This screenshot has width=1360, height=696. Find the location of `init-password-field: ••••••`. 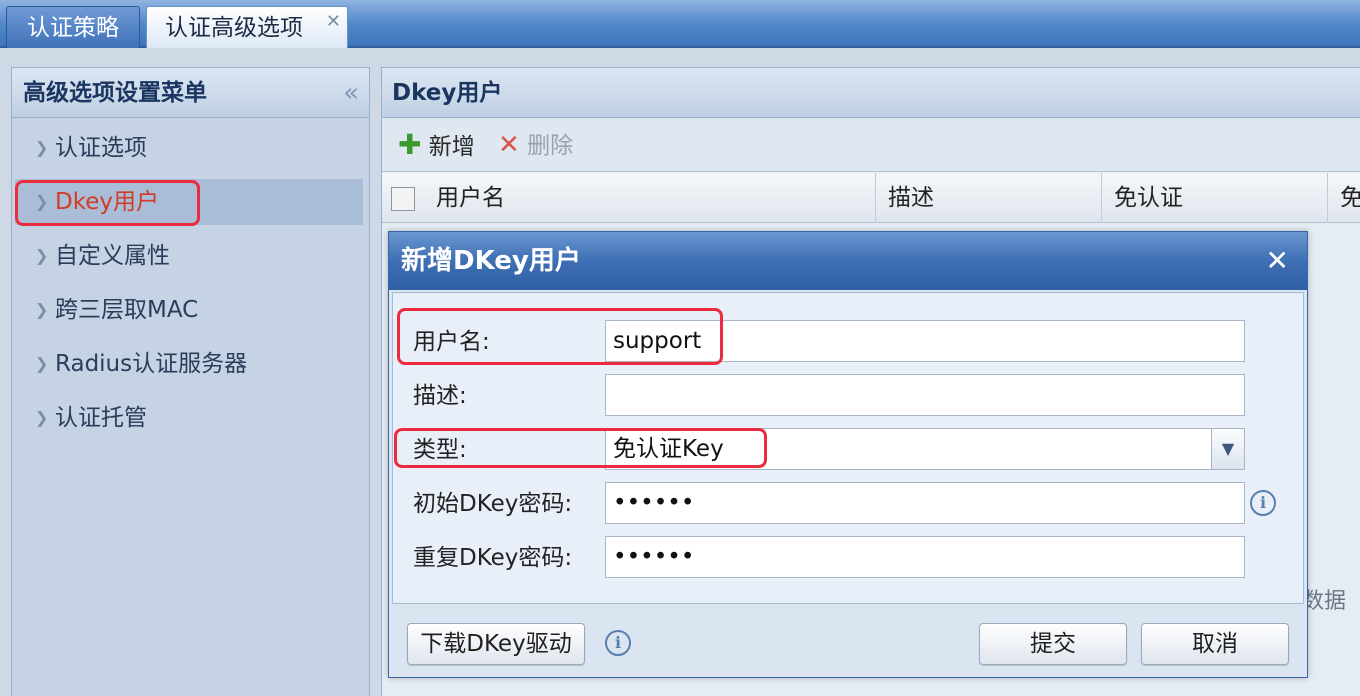

init-password-field: •••••• is located at coordinates (925, 503).